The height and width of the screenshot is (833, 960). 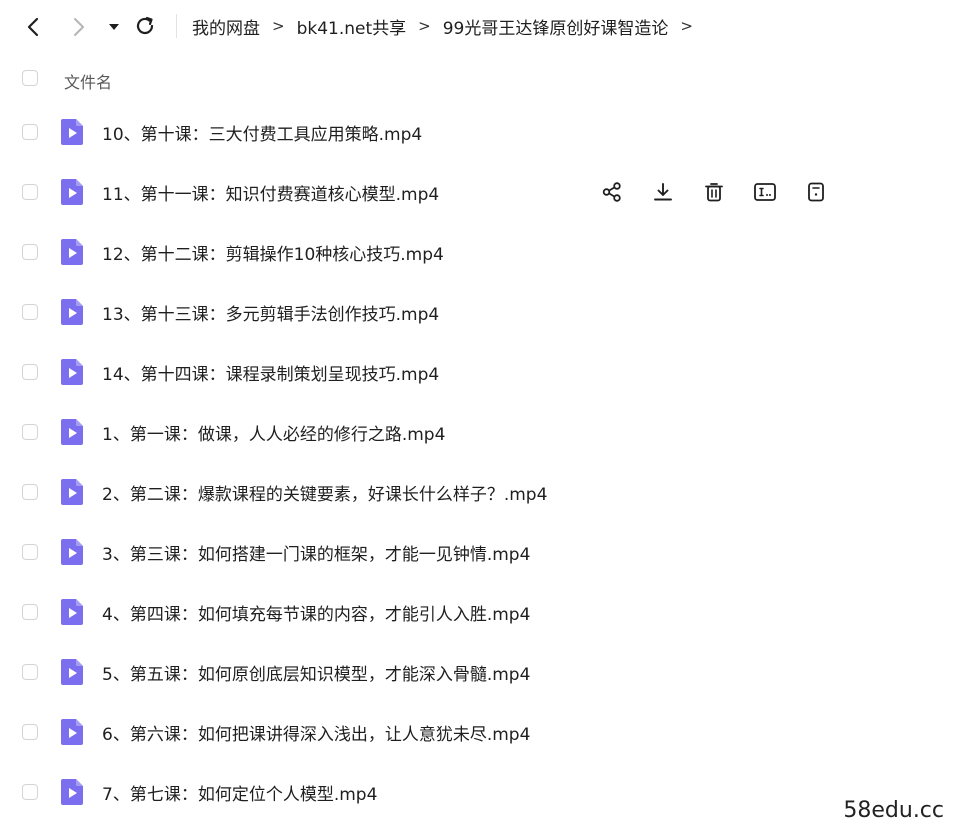 What do you see at coordinates (480, 792) in the screenshot?
I see `file-row: 7、第七课：如何定位个人模型.mp4` at bounding box center [480, 792].